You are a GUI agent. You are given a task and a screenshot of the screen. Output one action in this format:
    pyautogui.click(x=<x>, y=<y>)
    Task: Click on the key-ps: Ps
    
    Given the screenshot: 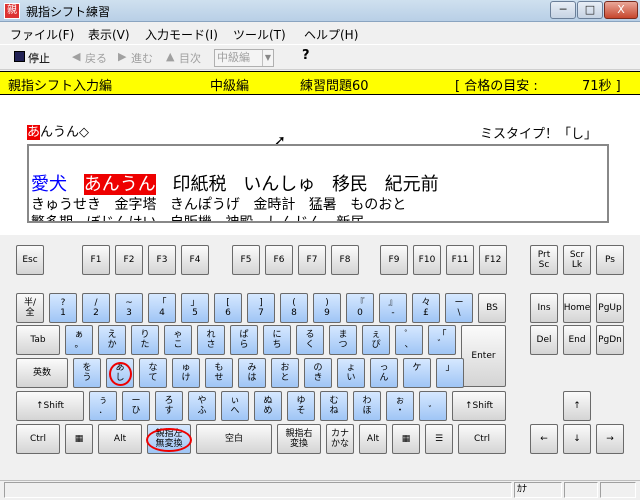 What is the action you would take?
    pyautogui.click(x=610, y=260)
    